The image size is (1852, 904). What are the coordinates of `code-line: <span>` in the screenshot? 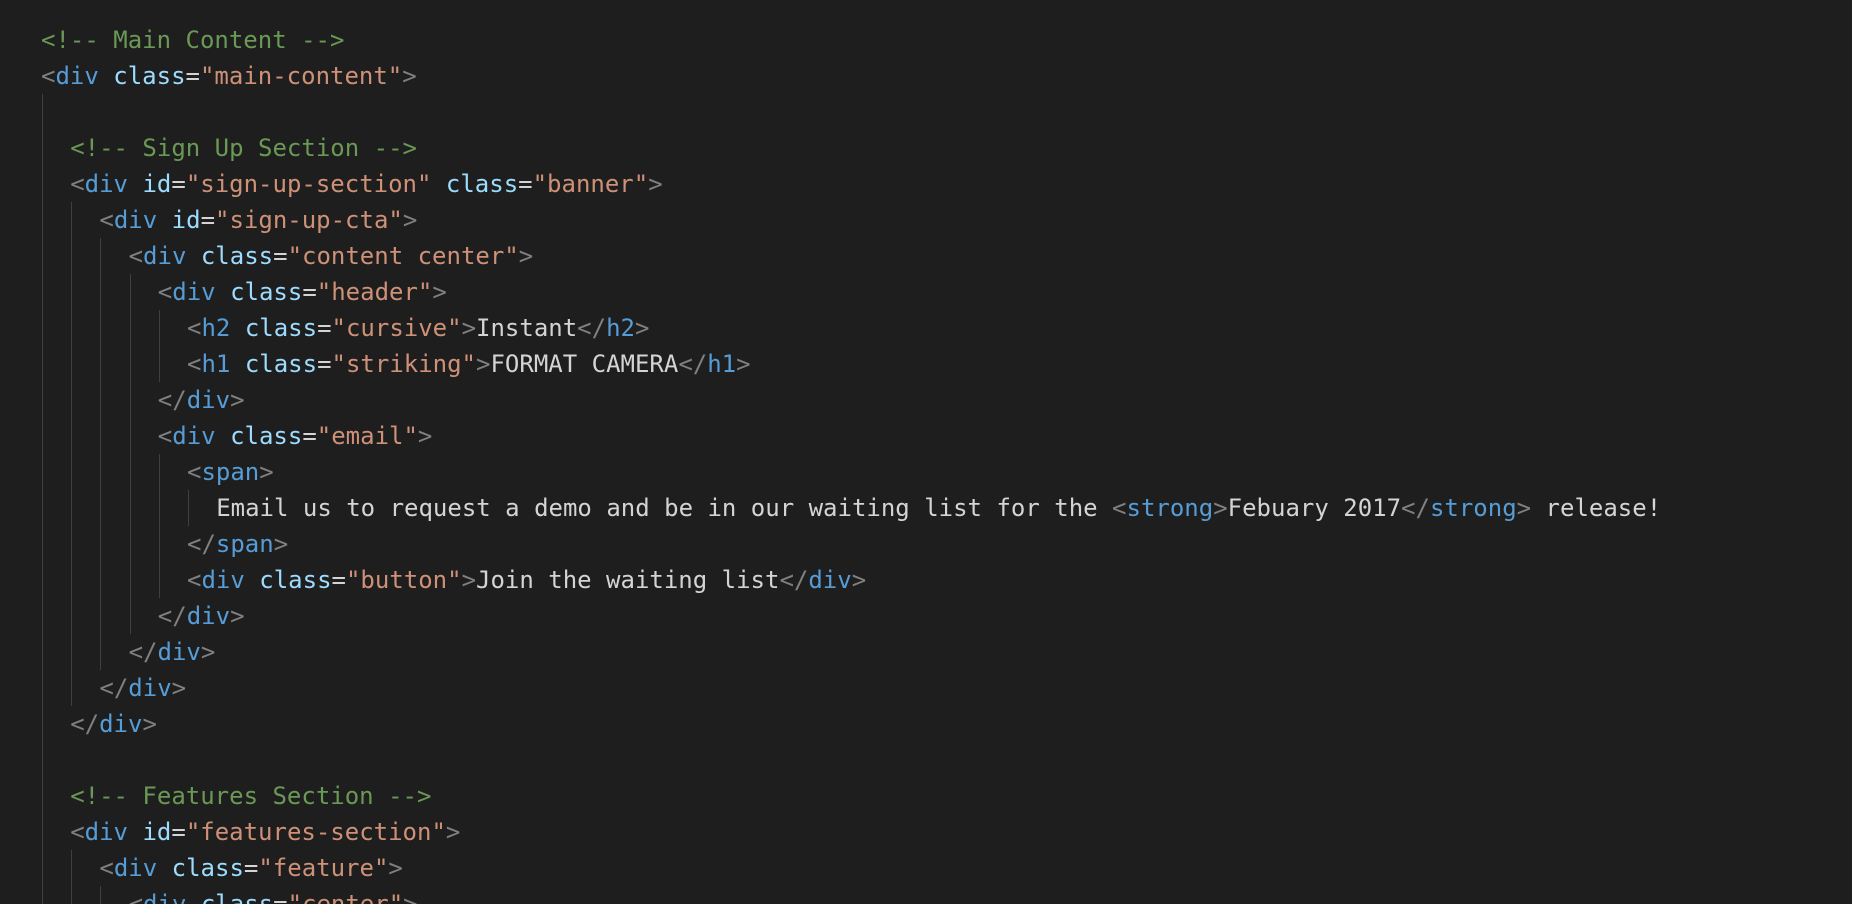 It's located at (230, 472).